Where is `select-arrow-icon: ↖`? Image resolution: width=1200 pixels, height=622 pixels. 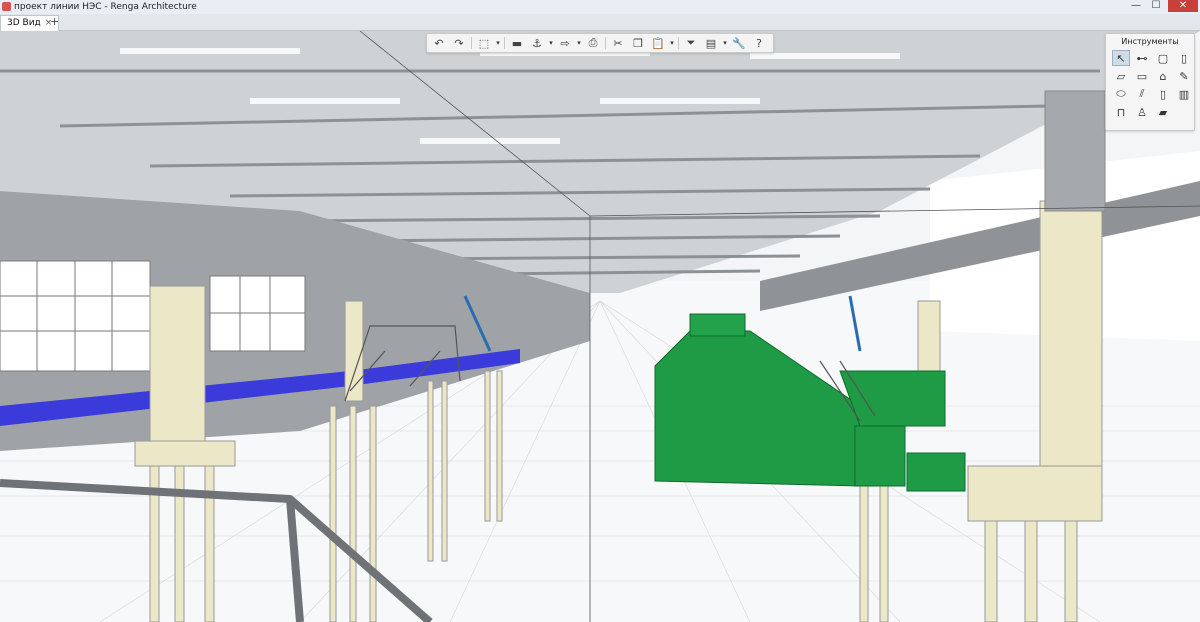 select-arrow-icon: ↖ is located at coordinates (1121, 58).